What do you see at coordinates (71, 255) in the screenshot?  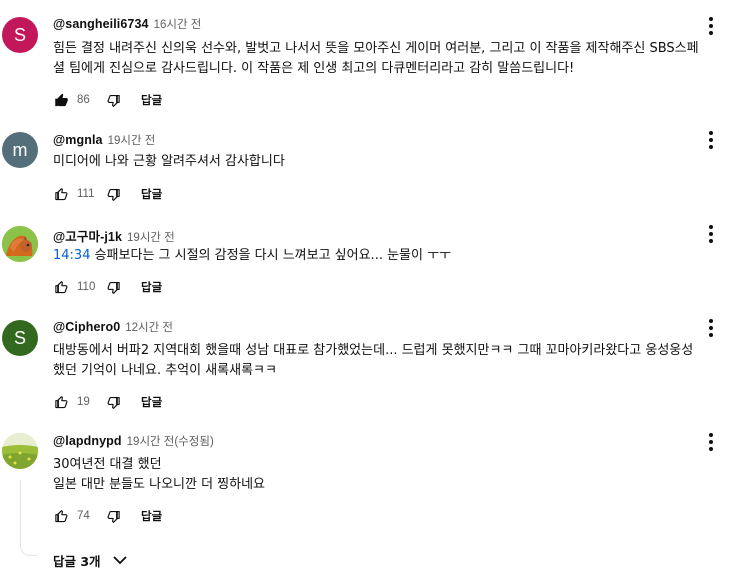 I see `timestamp-link: 14:34` at bounding box center [71, 255].